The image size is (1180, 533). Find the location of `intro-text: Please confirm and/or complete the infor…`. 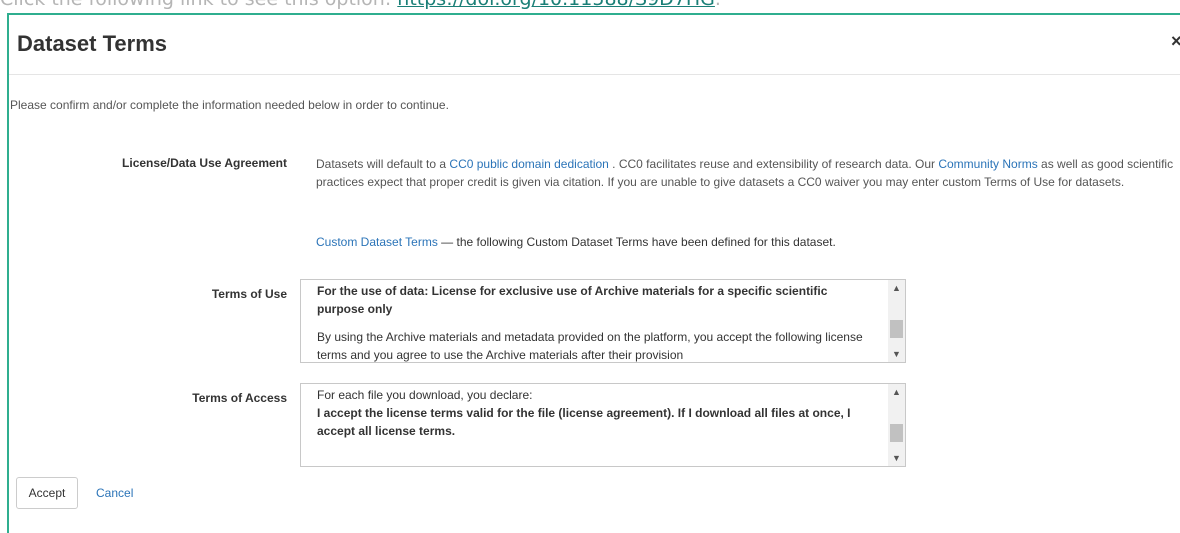

intro-text: Please confirm and/or complete the infor… is located at coordinates (229, 105).